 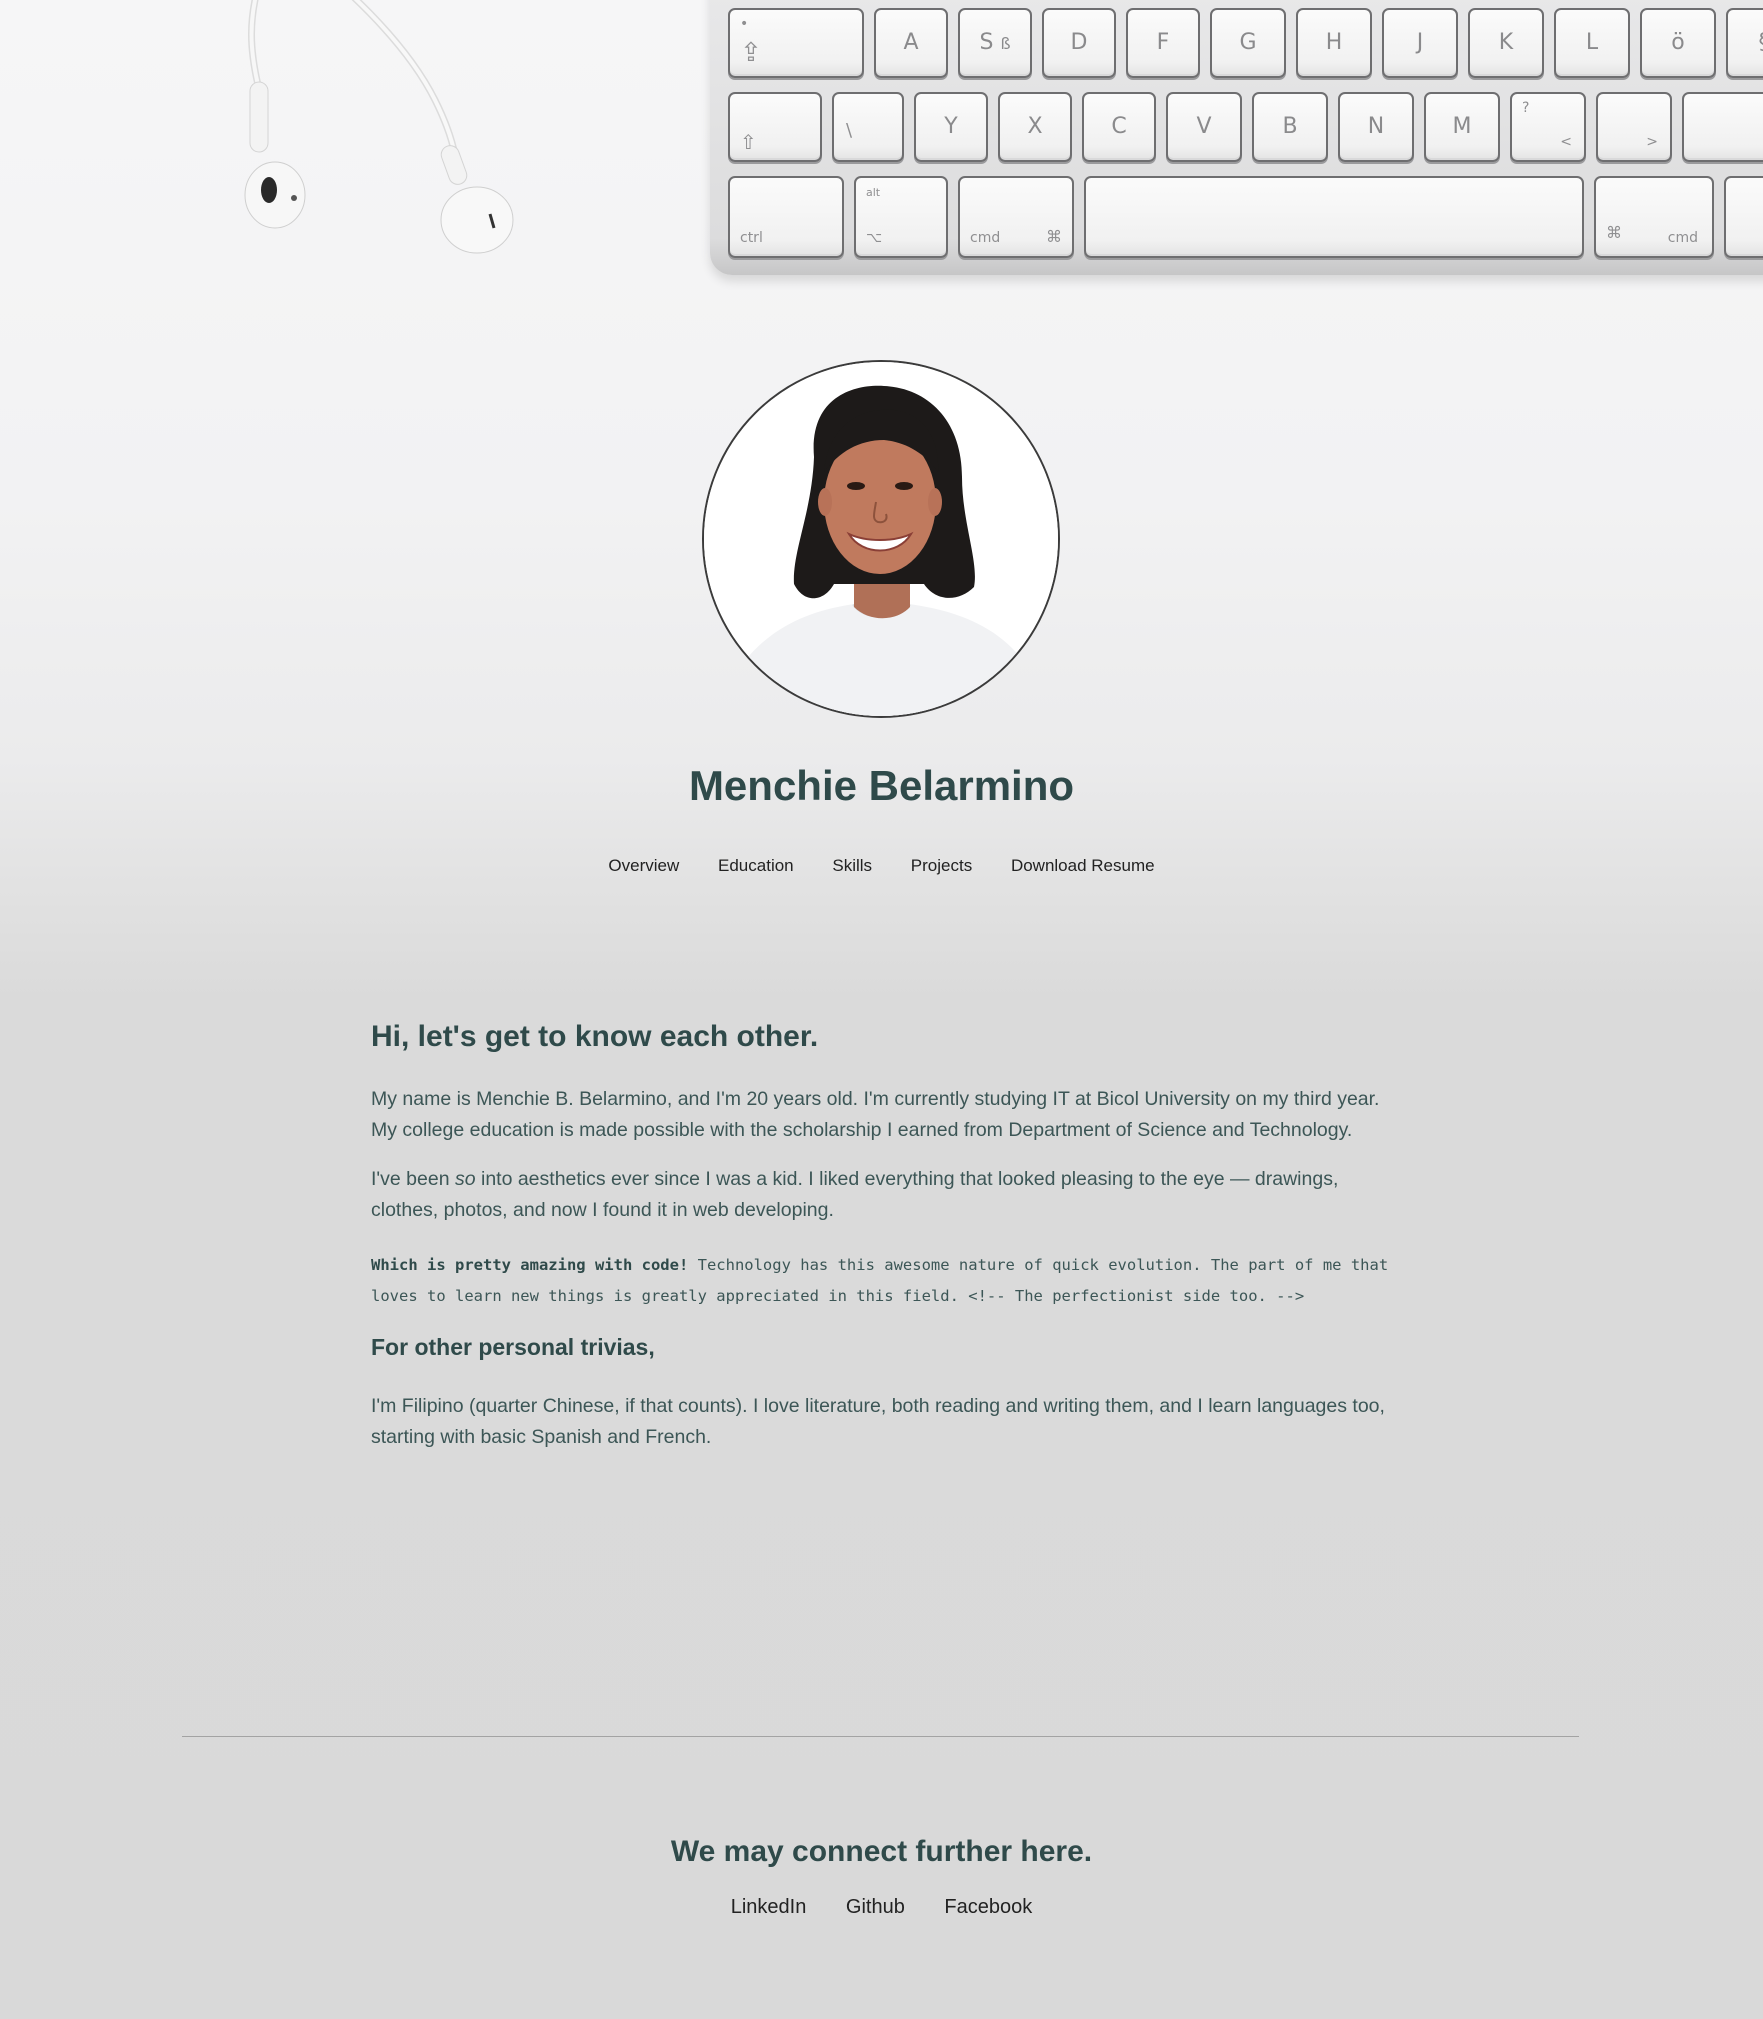 What do you see at coordinates (786, 217) in the screenshot?
I see `ctrl-key: ctrl` at bounding box center [786, 217].